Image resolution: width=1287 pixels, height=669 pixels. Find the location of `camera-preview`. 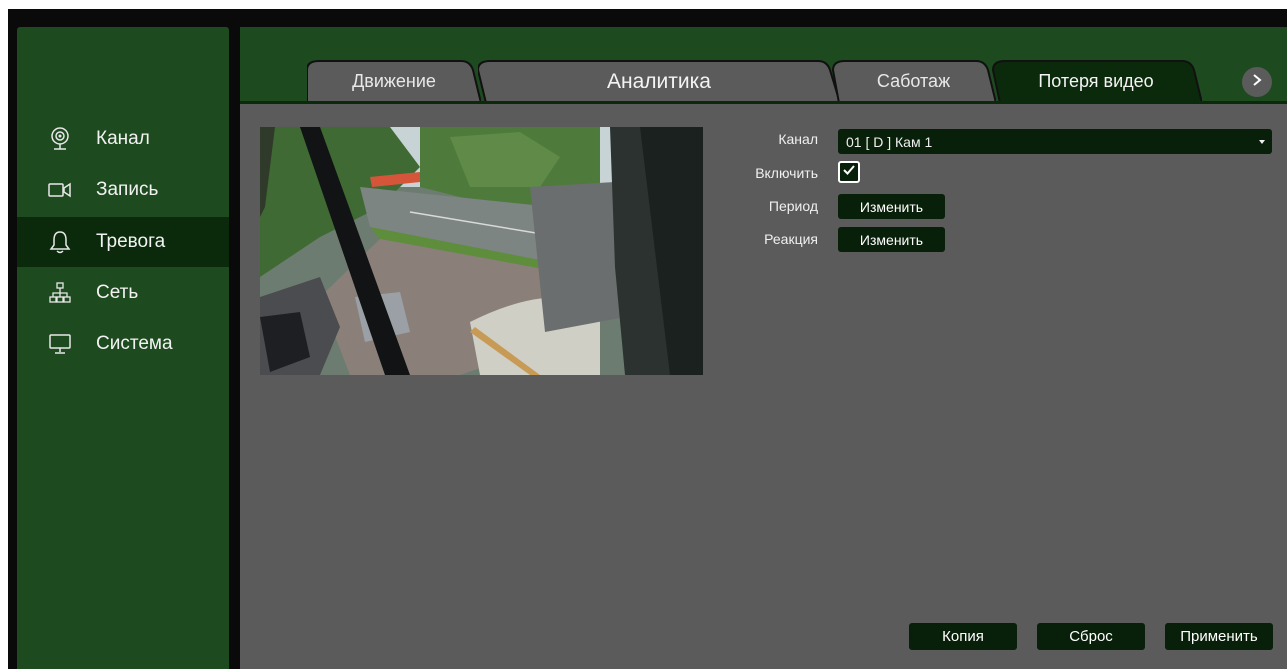

camera-preview is located at coordinates (481, 251).